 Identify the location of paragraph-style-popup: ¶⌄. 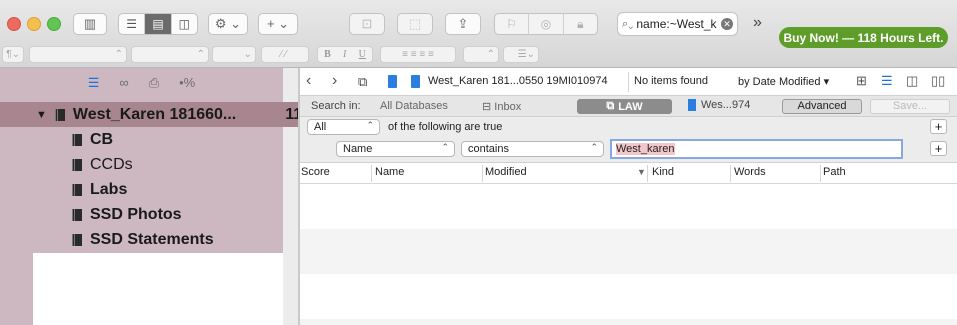
(13, 54).